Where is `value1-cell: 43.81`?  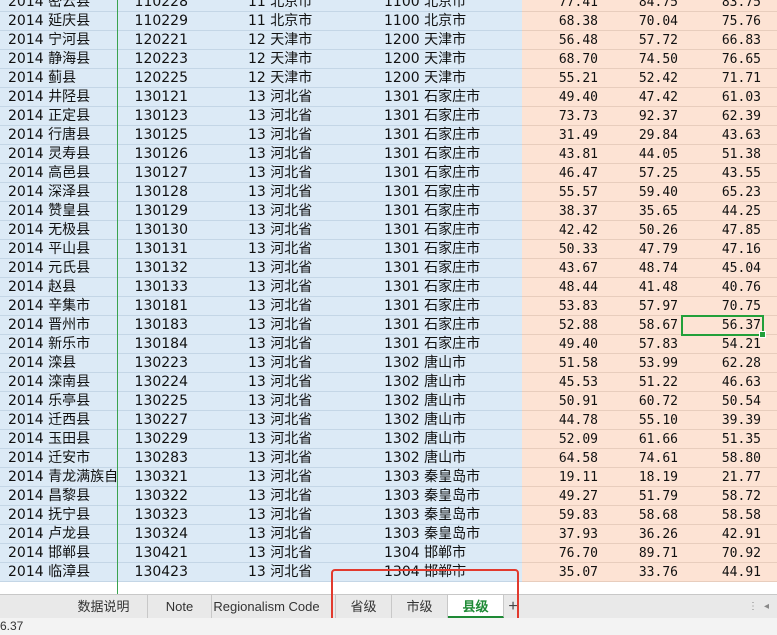
value1-cell: 43.81 is located at coordinates (562, 154).